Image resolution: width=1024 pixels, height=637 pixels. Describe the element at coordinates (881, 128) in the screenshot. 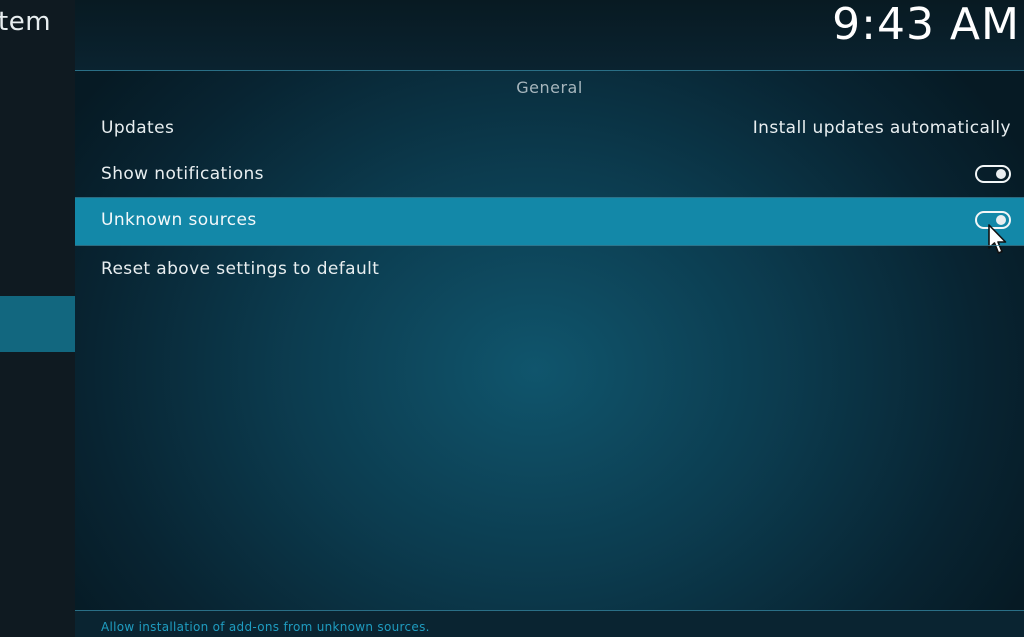

I see `setting-value: Install updates automatically` at that location.